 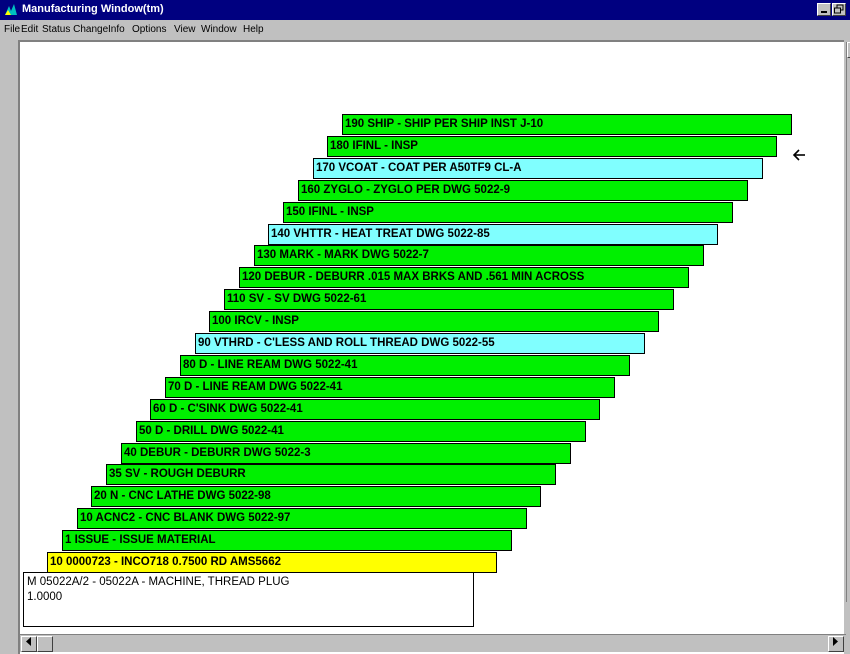 I want to click on horizontal-scroll-thumb, so click(x=45, y=644).